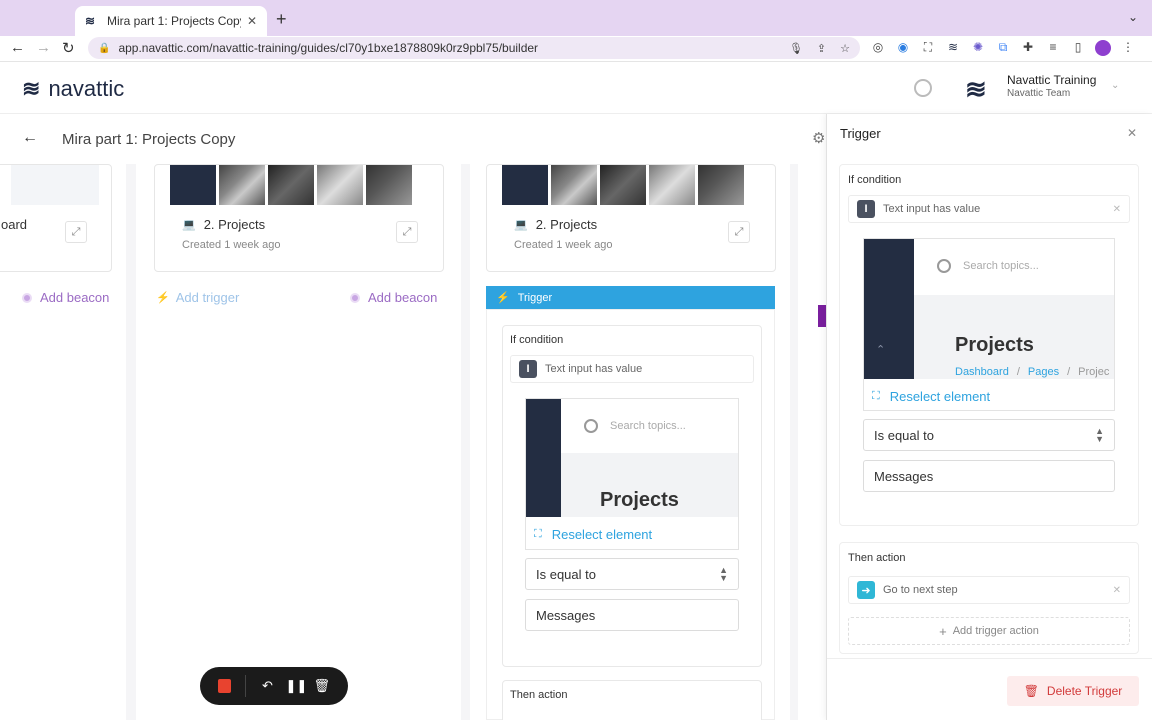 The image size is (1152, 720). Describe the element at coordinates (889, 309) in the screenshot. I see `preview-sidebar: ⌃` at that location.